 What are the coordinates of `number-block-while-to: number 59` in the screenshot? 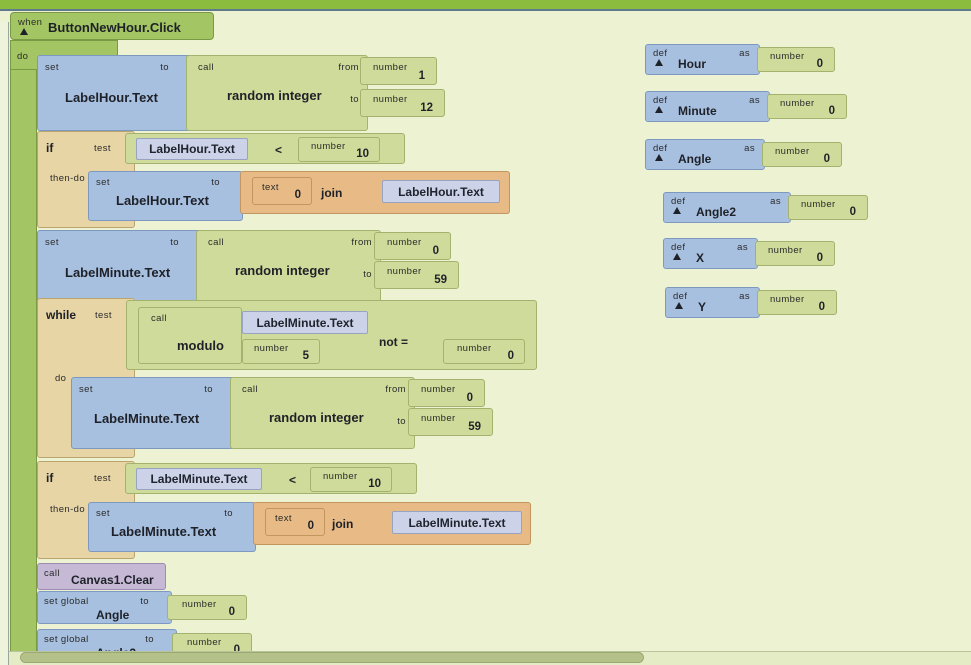 It's located at (450, 422).